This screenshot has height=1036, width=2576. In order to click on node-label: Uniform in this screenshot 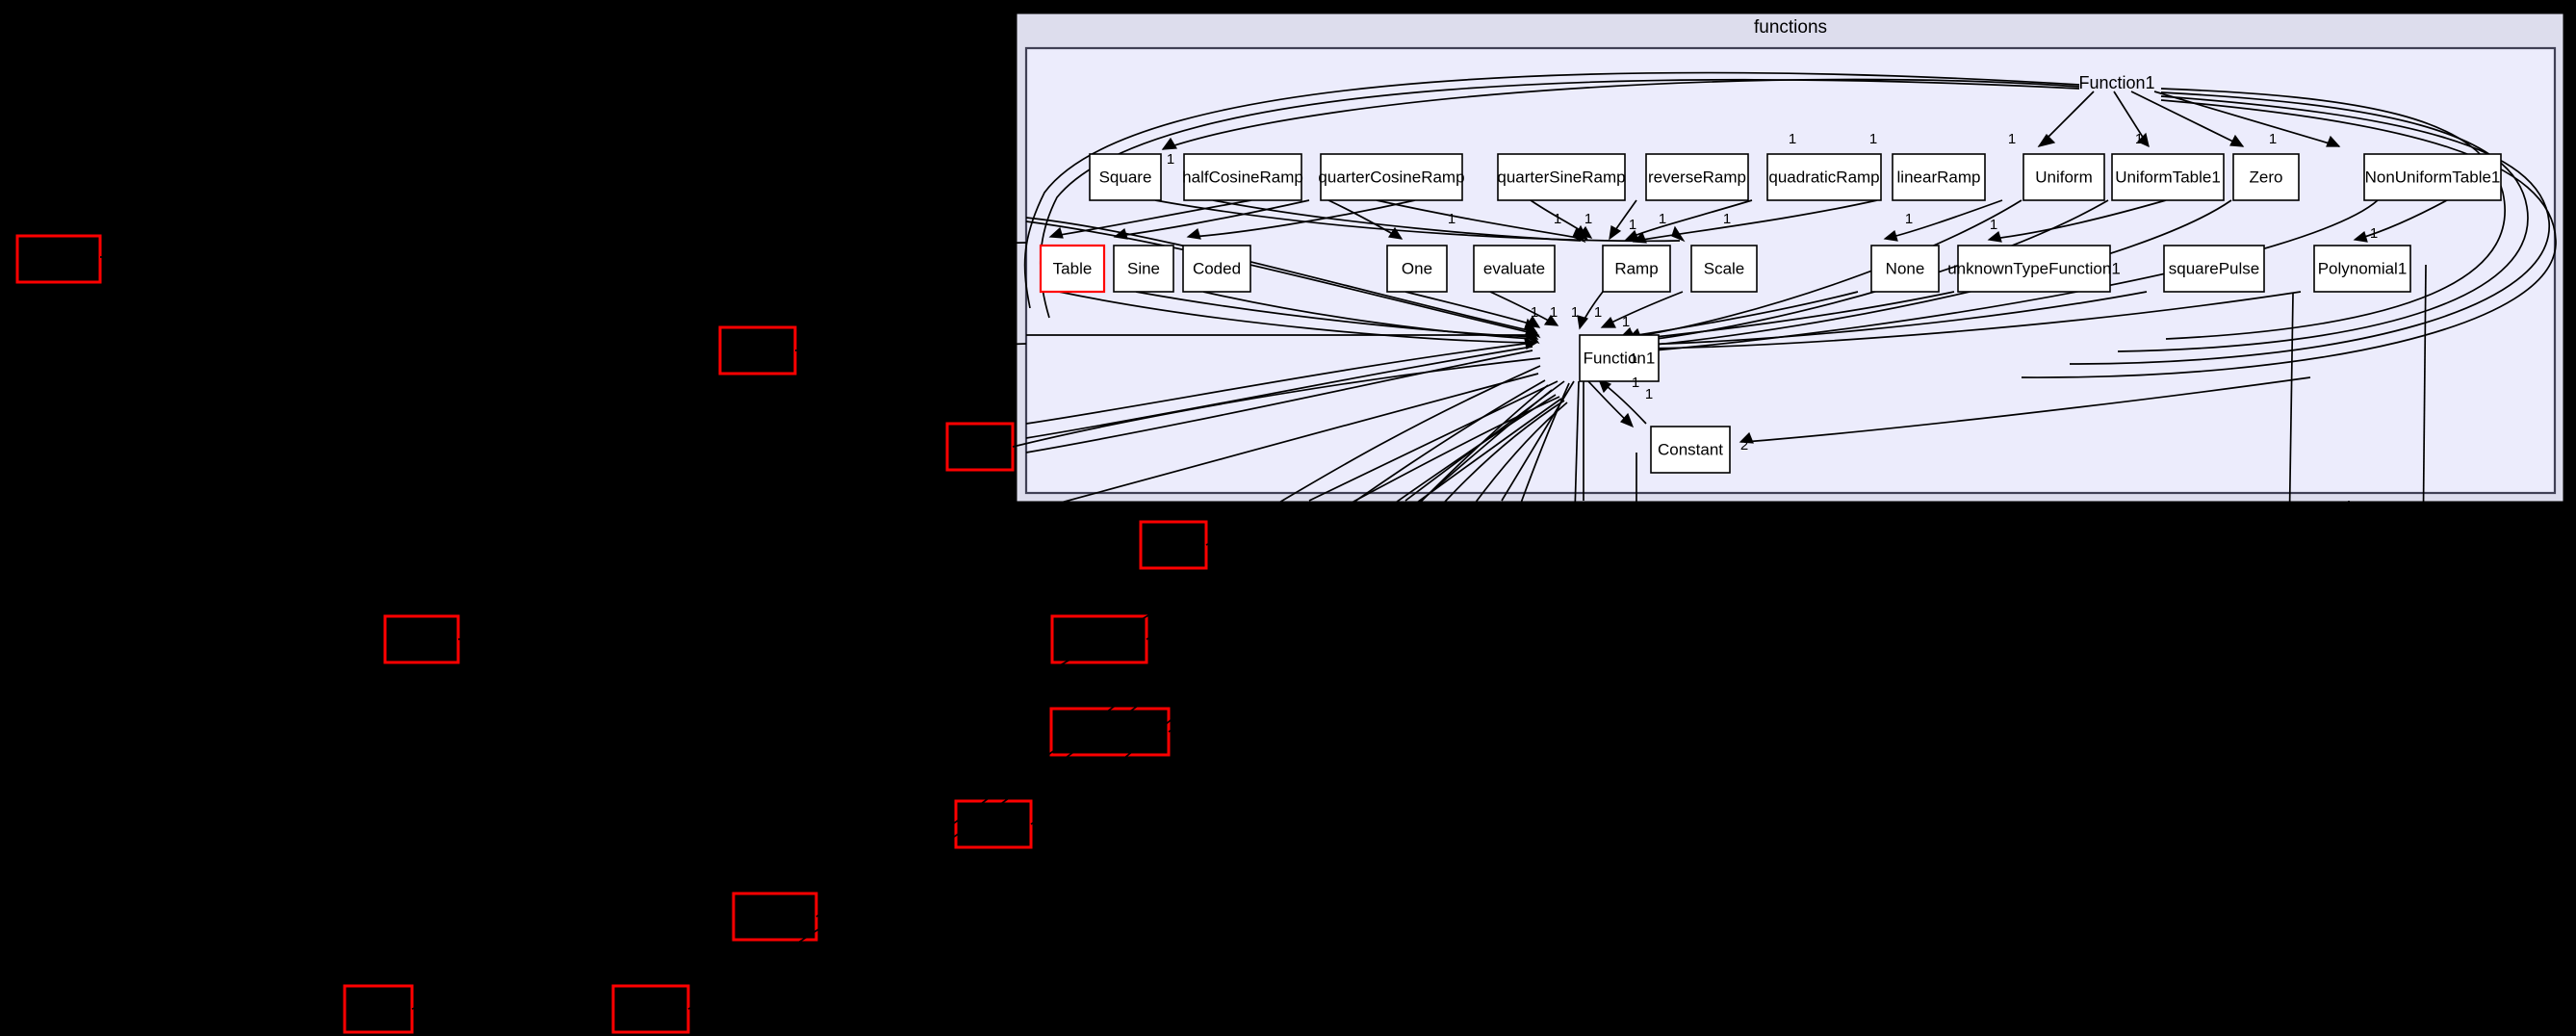, I will do `click(2064, 177)`.